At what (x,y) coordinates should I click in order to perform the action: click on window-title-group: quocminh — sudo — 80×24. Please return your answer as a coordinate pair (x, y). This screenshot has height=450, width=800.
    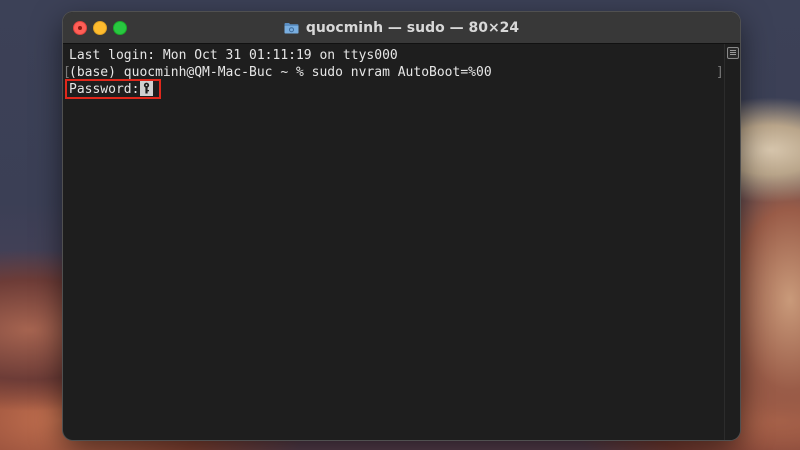
    Looking at the image, I should click on (401, 27).